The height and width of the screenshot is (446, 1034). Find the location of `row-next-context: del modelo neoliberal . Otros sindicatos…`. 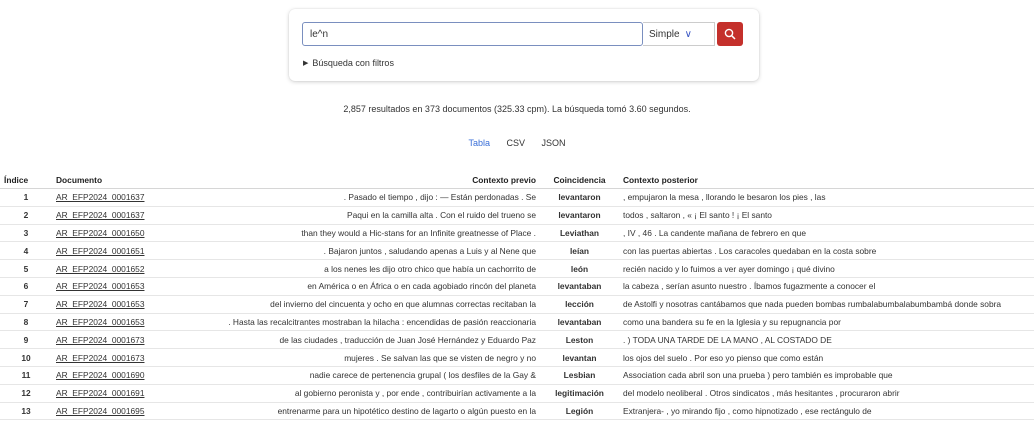

row-next-context: del modelo neoliberal . Otros sindicatos… is located at coordinates (826, 393).